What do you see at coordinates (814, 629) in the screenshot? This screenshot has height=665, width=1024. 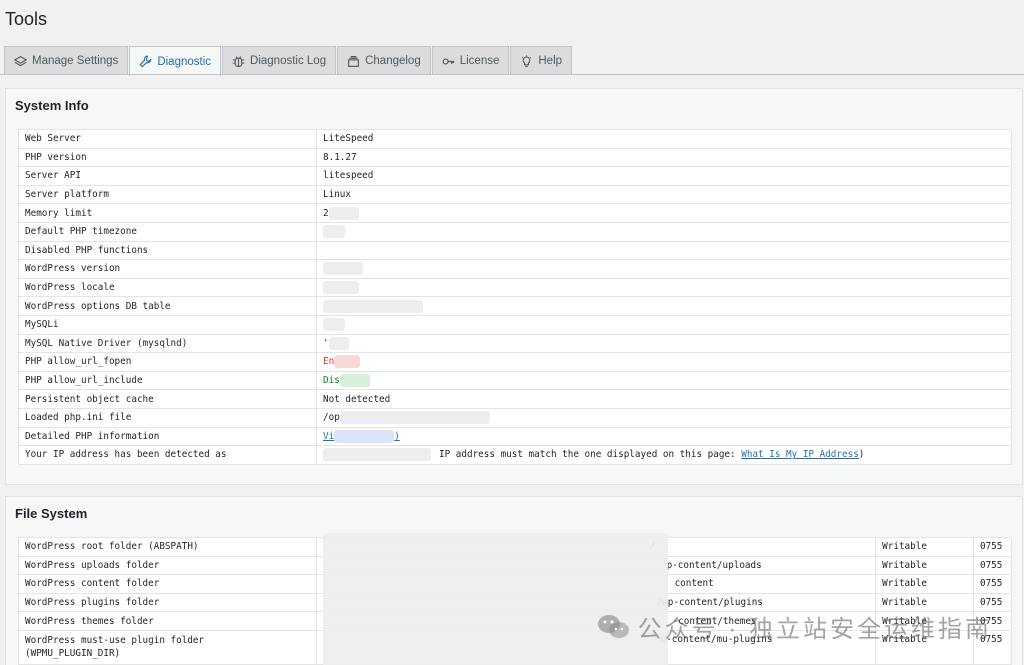 I see `watermark-text: 公众号 · 独立站安全运维指南` at bounding box center [814, 629].